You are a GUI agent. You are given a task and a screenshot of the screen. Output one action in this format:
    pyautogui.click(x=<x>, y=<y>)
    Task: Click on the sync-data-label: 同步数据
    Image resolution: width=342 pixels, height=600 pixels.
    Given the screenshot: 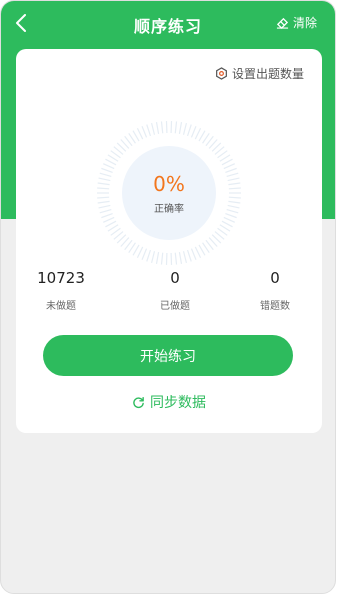 What is the action you would take?
    pyautogui.click(x=178, y=403)
    